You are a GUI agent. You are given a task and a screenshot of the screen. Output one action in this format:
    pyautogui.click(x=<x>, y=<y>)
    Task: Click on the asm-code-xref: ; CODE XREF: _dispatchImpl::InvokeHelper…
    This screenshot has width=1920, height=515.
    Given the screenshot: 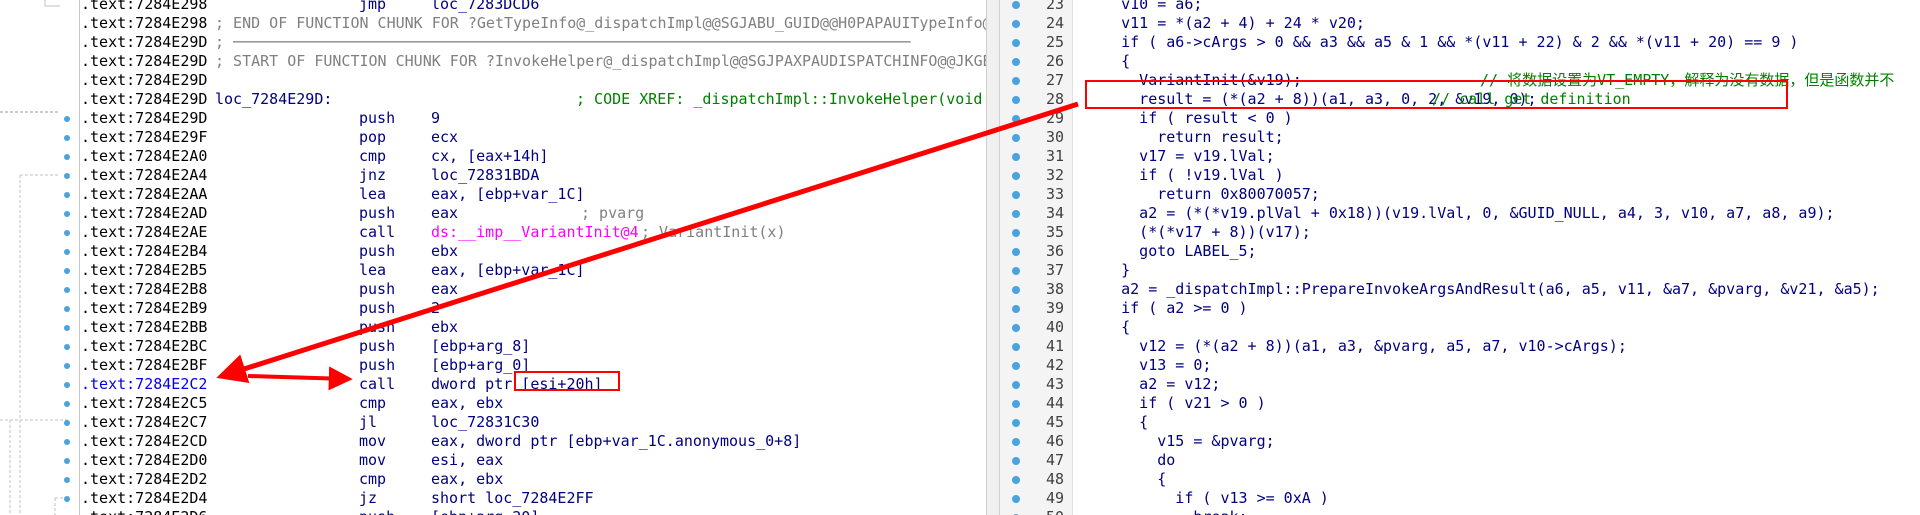 What is the action you would take?
    pyautogui.click(x=779, y=99)
    